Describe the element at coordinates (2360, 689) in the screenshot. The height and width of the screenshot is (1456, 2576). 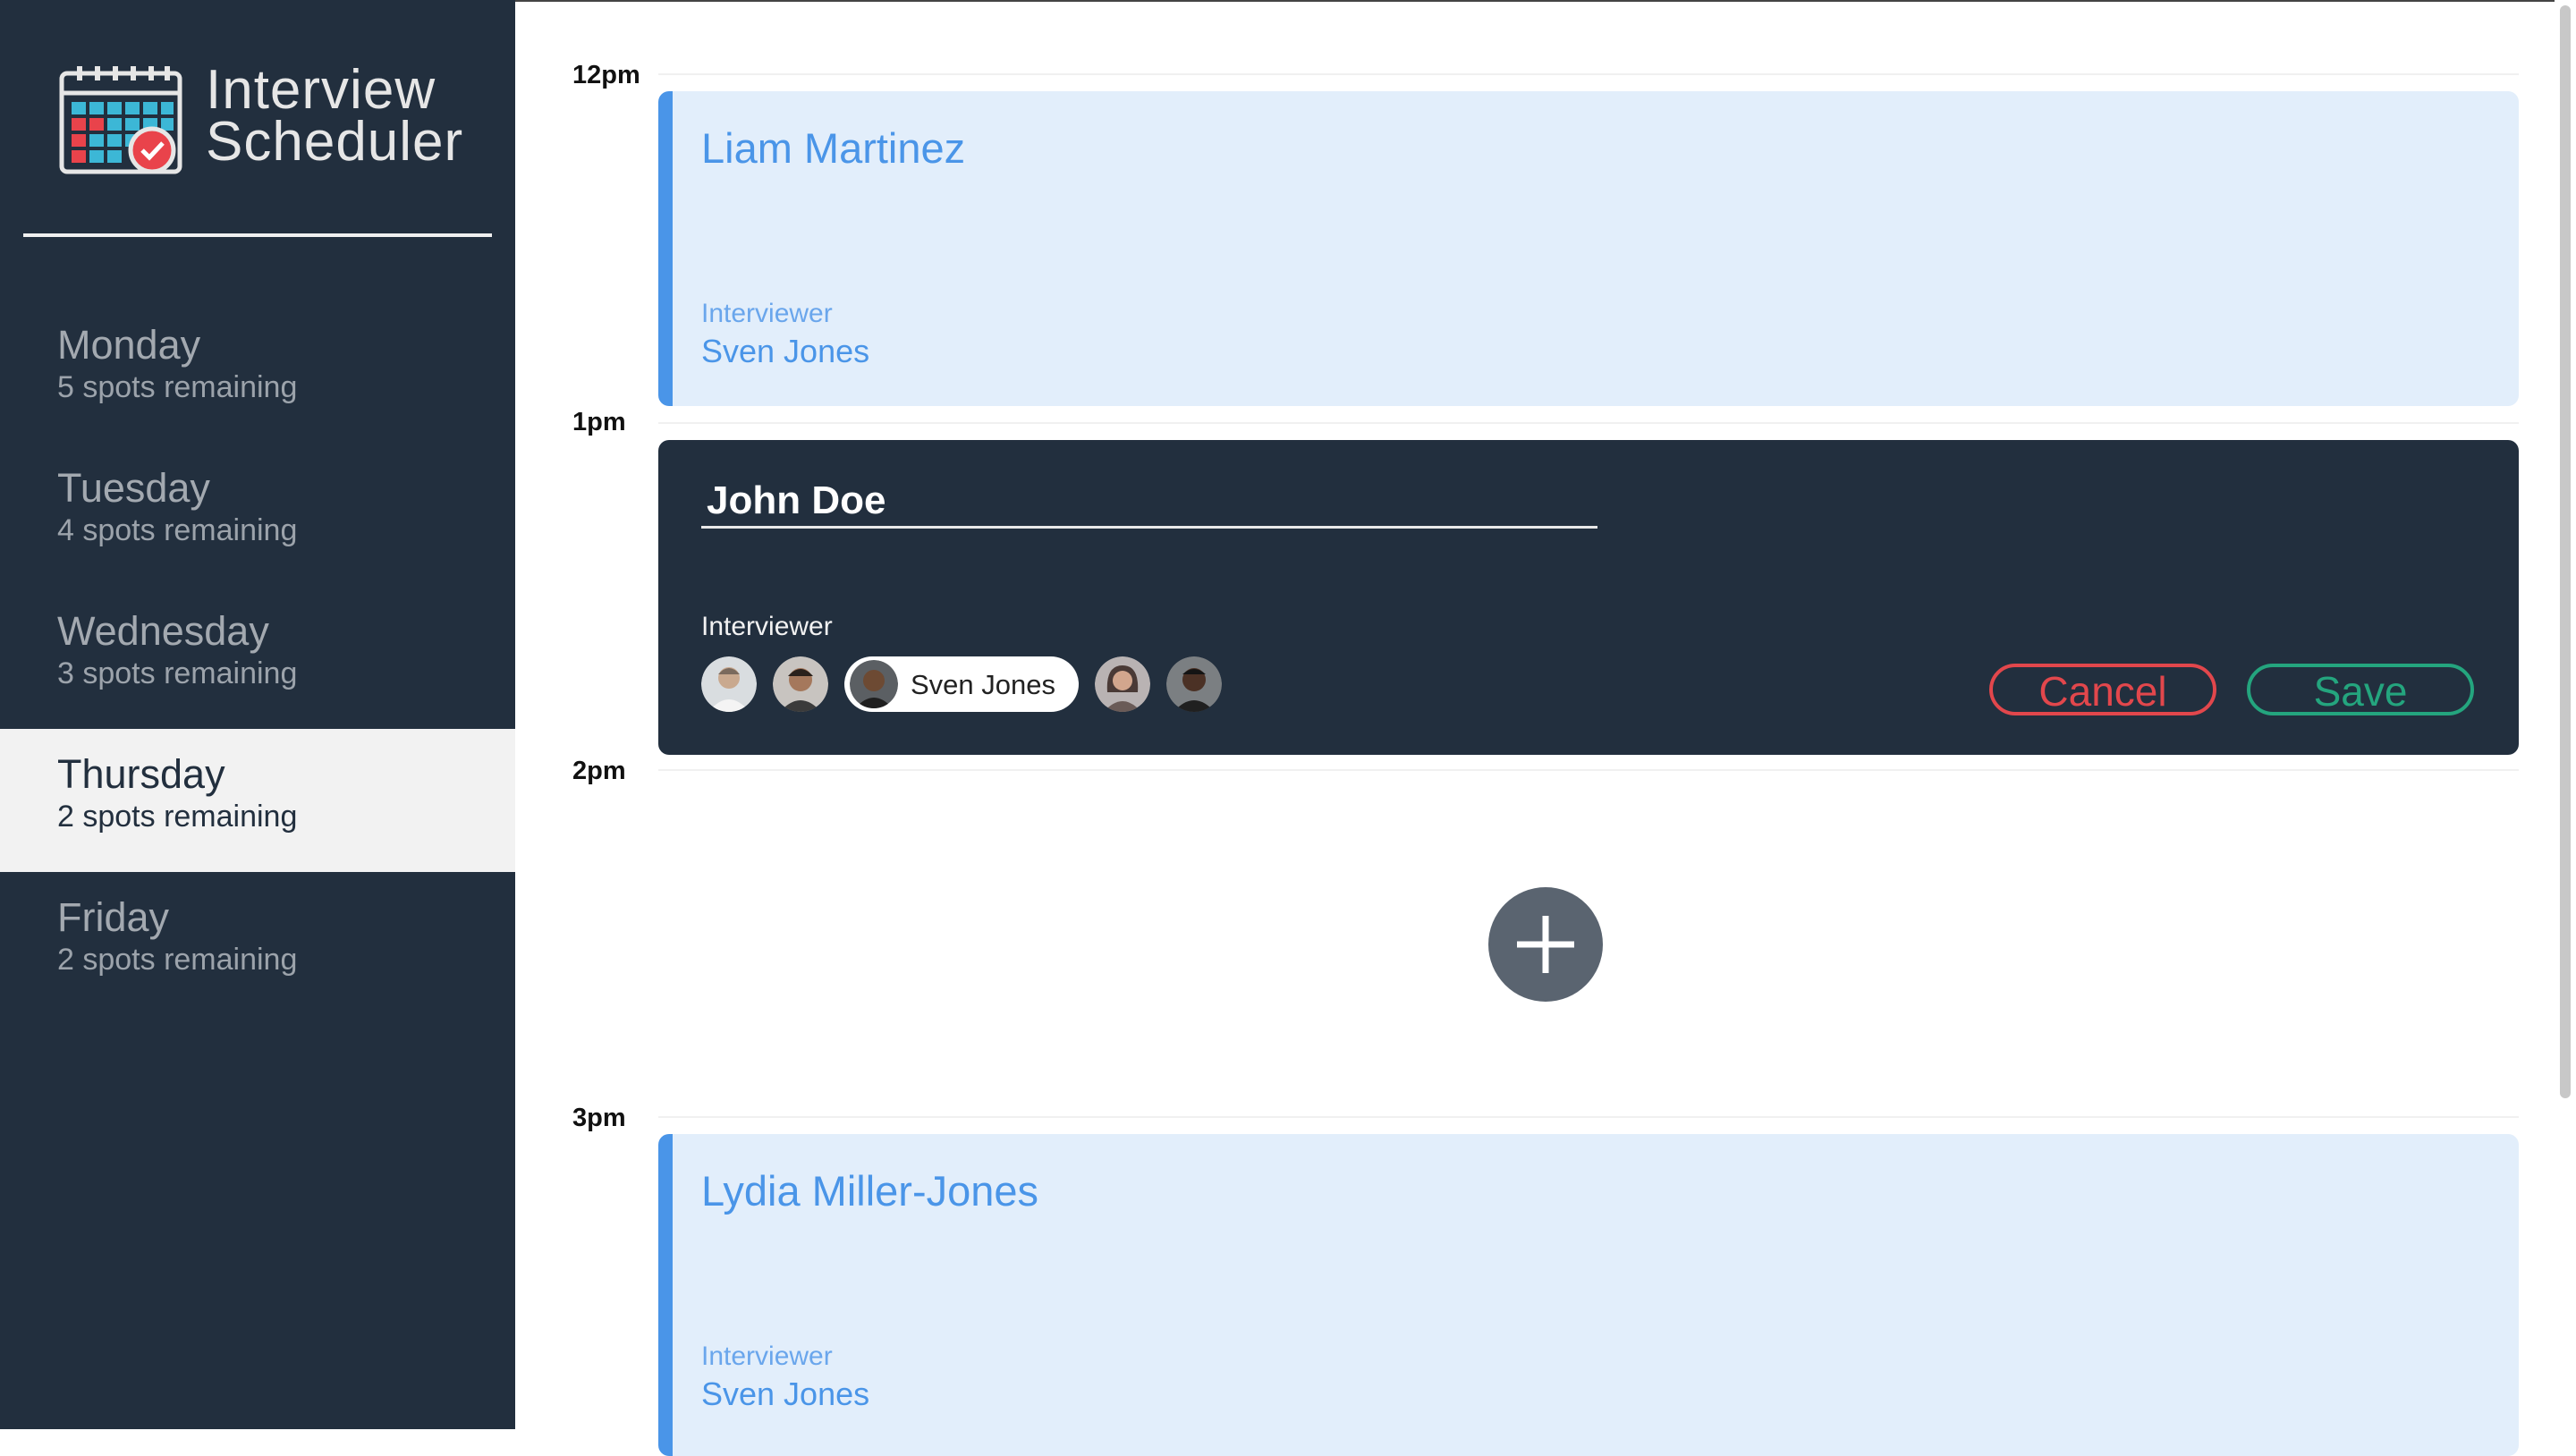
I see `save-button: Save` at that location.